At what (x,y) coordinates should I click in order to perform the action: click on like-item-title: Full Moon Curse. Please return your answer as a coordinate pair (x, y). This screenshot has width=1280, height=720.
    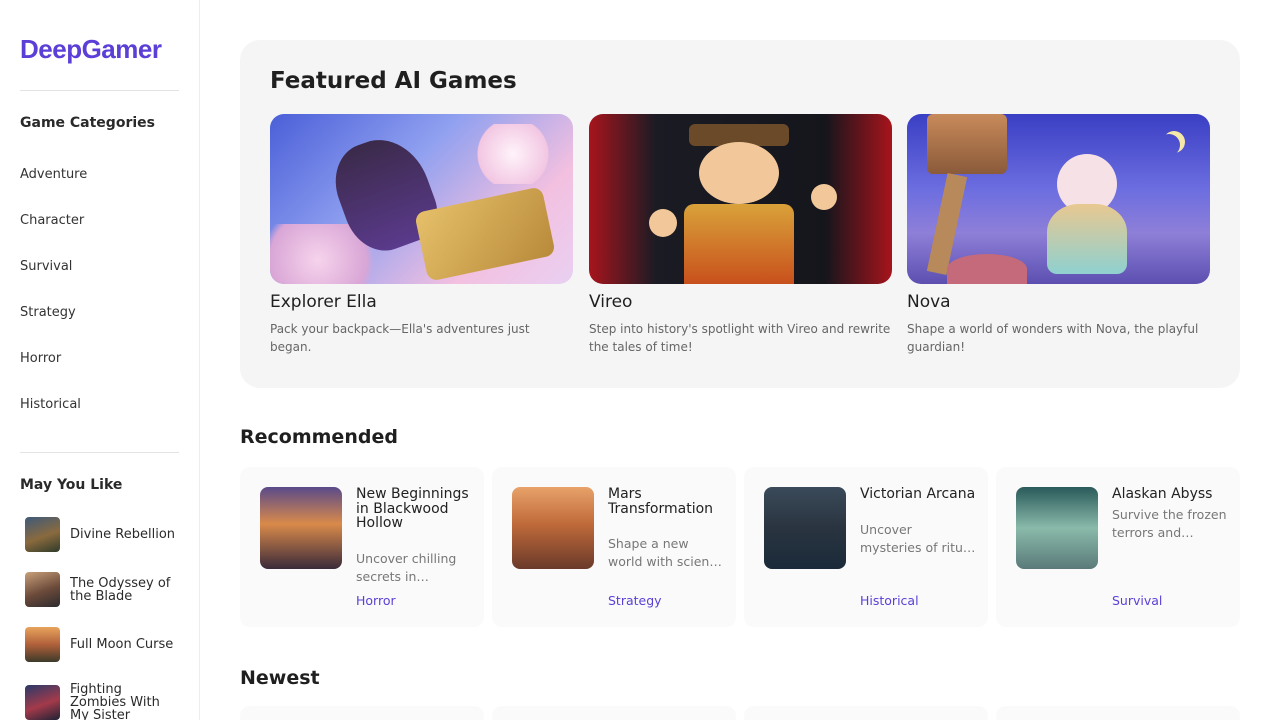
    Looking at the image, I should click on (122, 644).